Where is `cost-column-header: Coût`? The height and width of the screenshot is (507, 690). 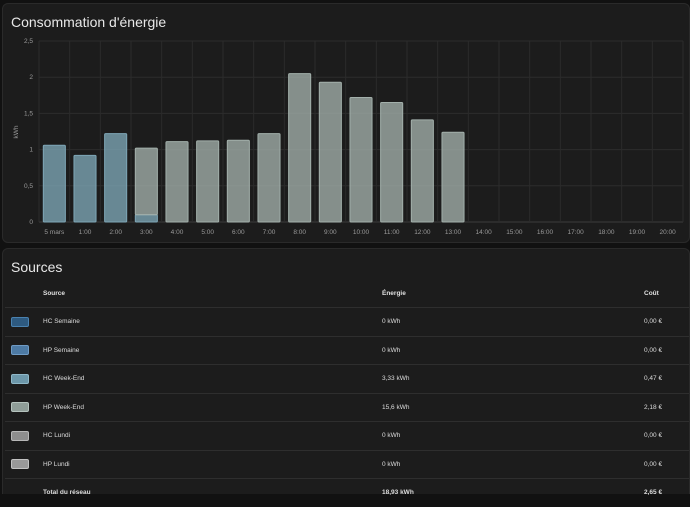
cost-column-header: Coût is located at coordinates (666, 293).